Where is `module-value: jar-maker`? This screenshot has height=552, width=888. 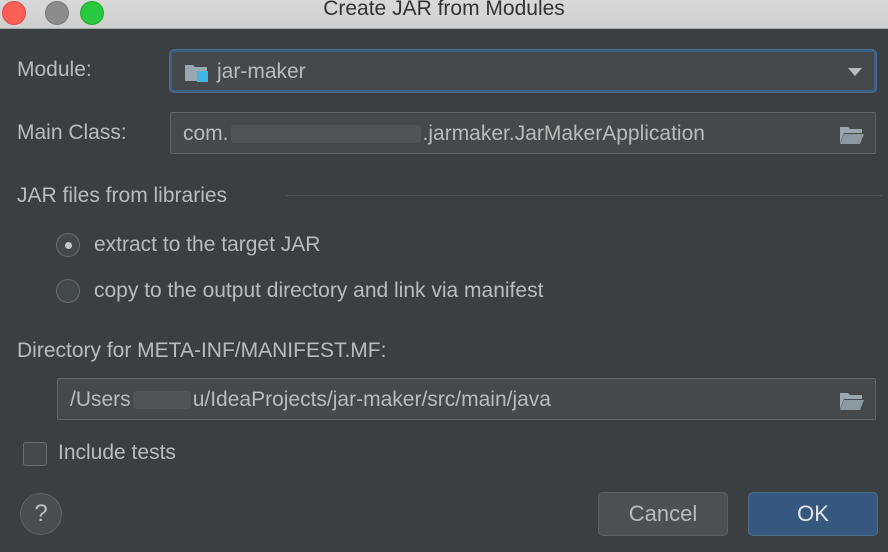
module-value: jar-maker is located at coordinates (261, 71).